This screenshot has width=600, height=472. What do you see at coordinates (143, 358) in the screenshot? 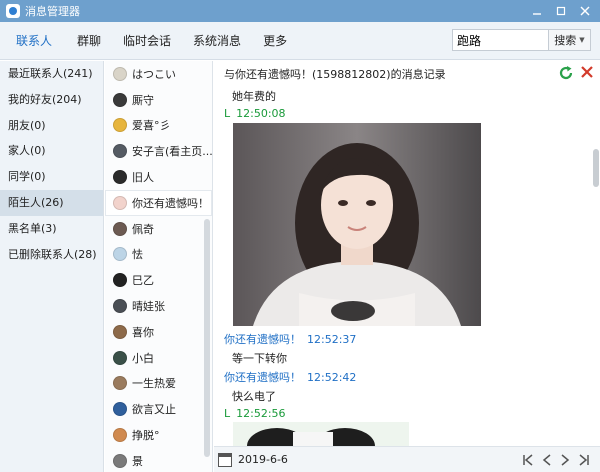
I see `contact-name: 小白` at bounding box center [143, 358].